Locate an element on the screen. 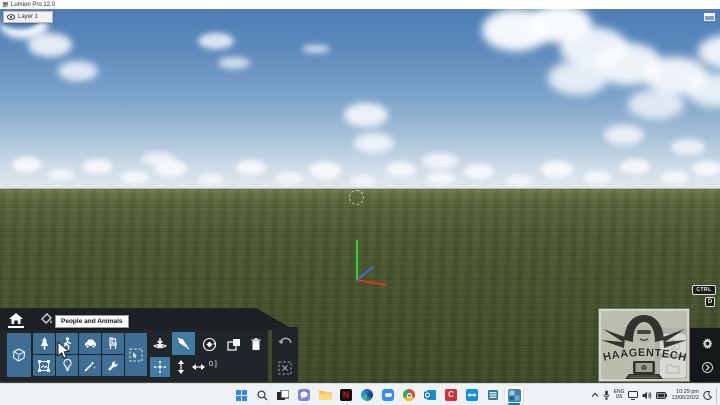  tab-materials is located at coordinates (46, 319).